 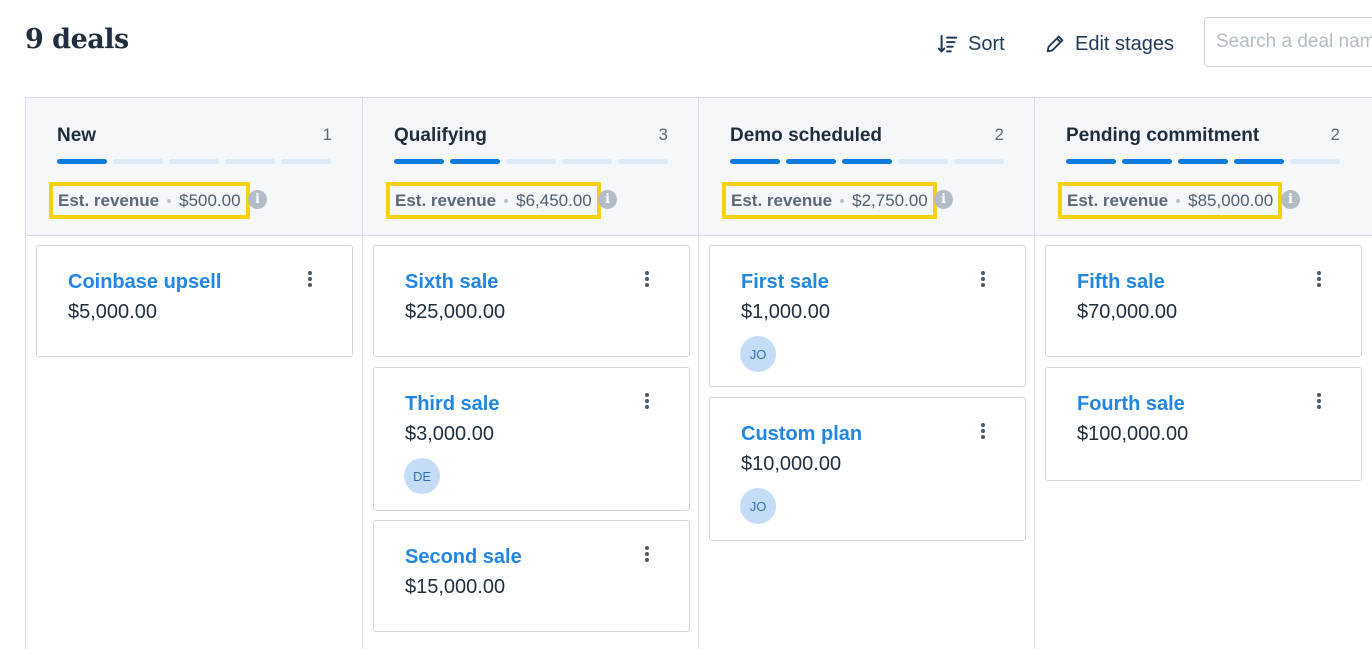 What do you see at coordinates (327, 134) in the screenshot?
I see `stage-deal-count: 1` at bounding box center [327, 134].